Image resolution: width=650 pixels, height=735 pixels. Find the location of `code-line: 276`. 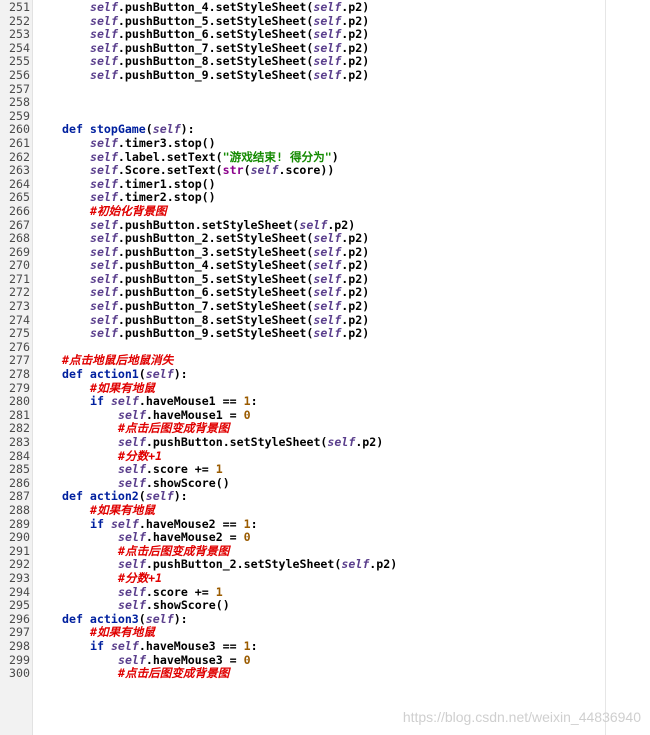

code-line: 276 is located at coordinates (325, 347).